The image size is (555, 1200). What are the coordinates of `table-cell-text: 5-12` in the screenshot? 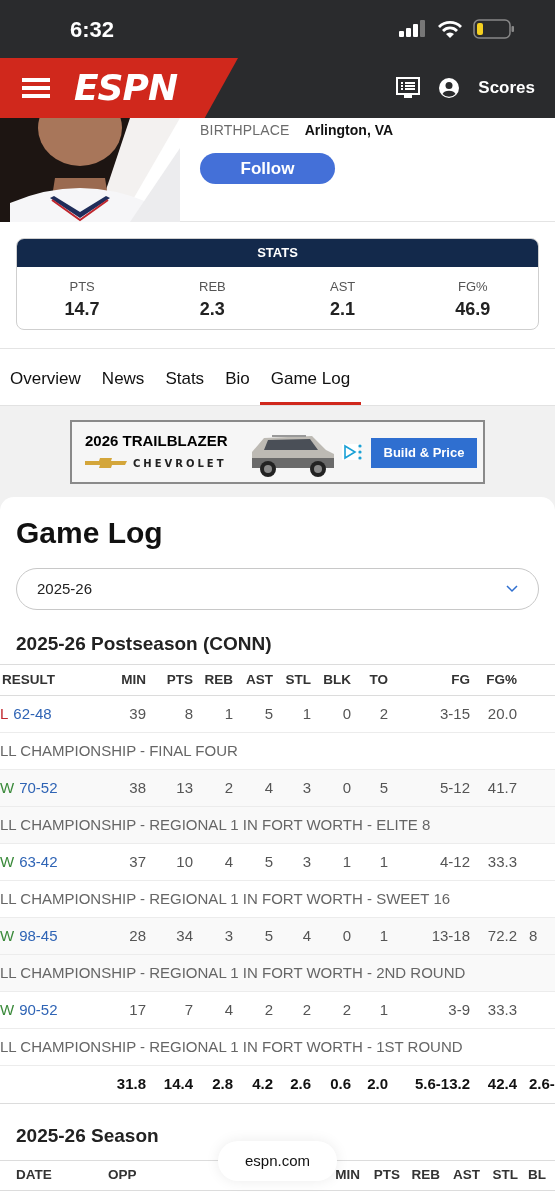 It's located at (454, 787).